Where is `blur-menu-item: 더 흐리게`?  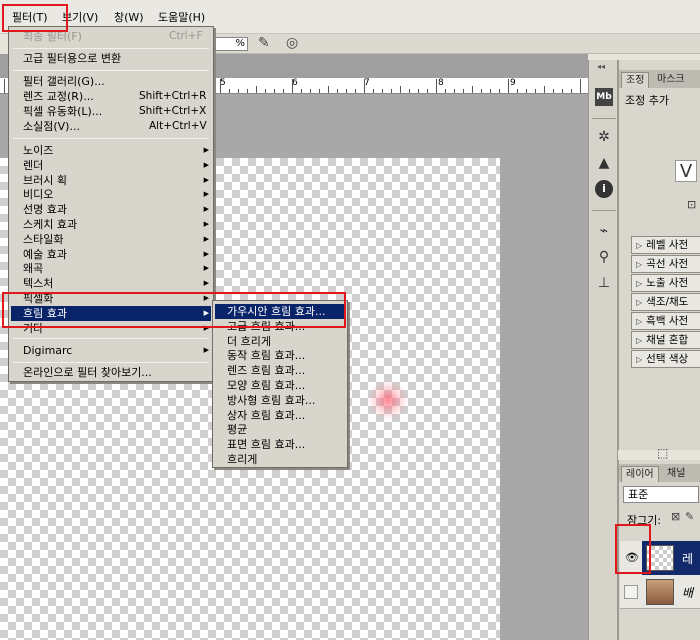 blur-menu-item: 더 흐리게 is located at coordinates (249, 341).